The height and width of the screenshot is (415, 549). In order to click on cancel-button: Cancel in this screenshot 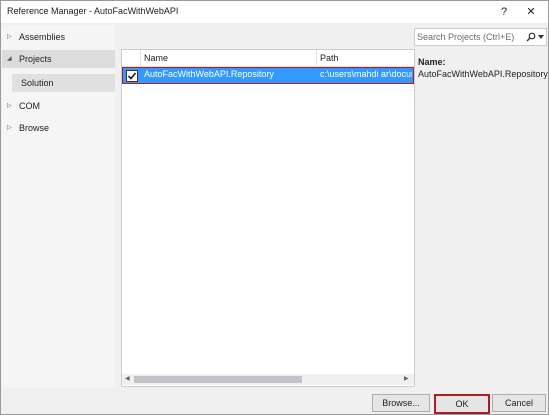, I will do `click(519, 403)`.